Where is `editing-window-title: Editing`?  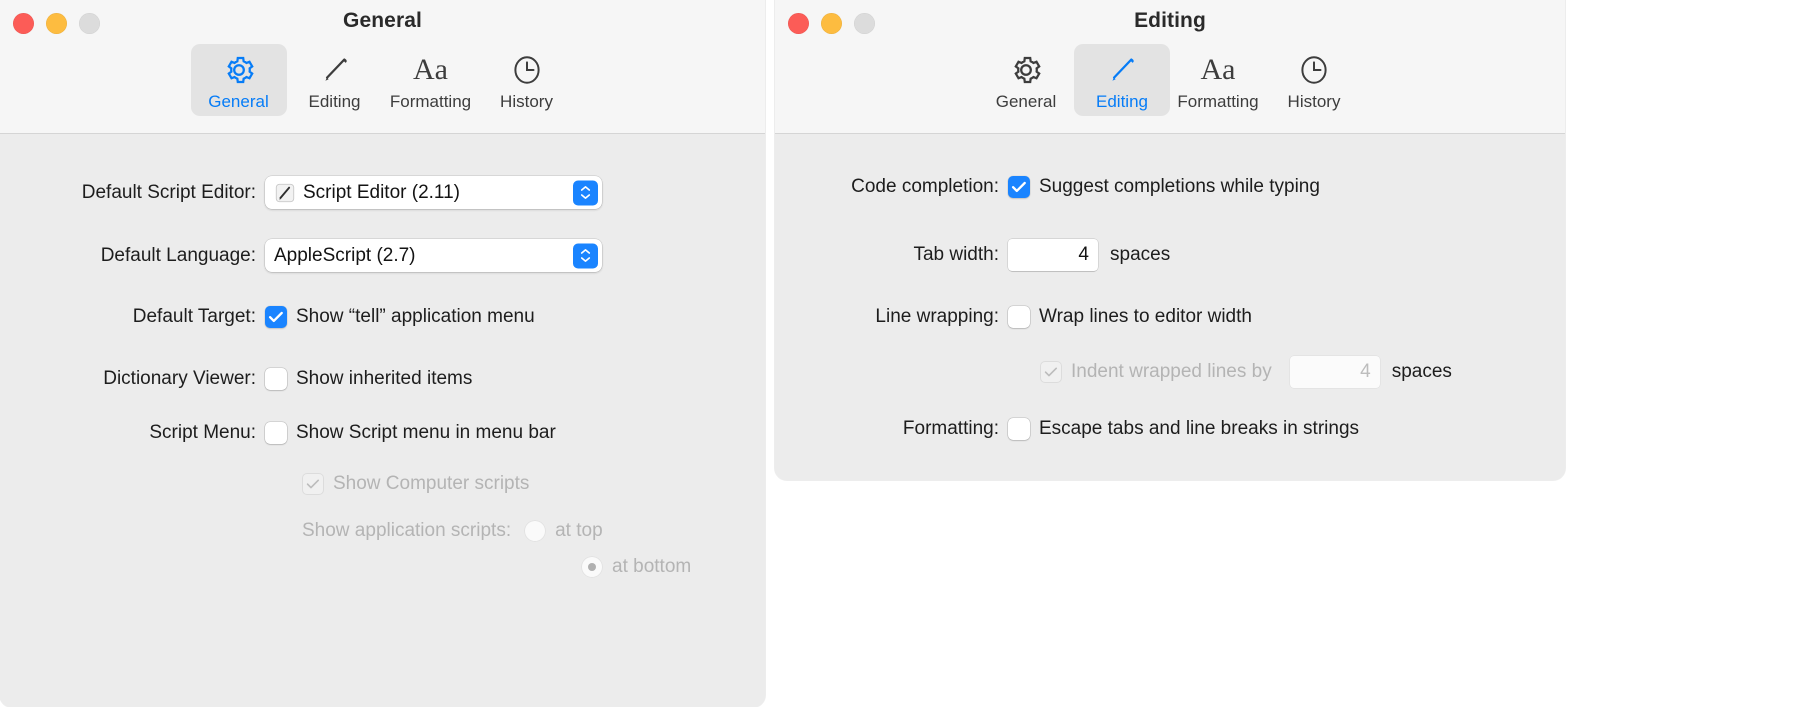
editing-window-title: Editing is located at coordinates (1170, 20).